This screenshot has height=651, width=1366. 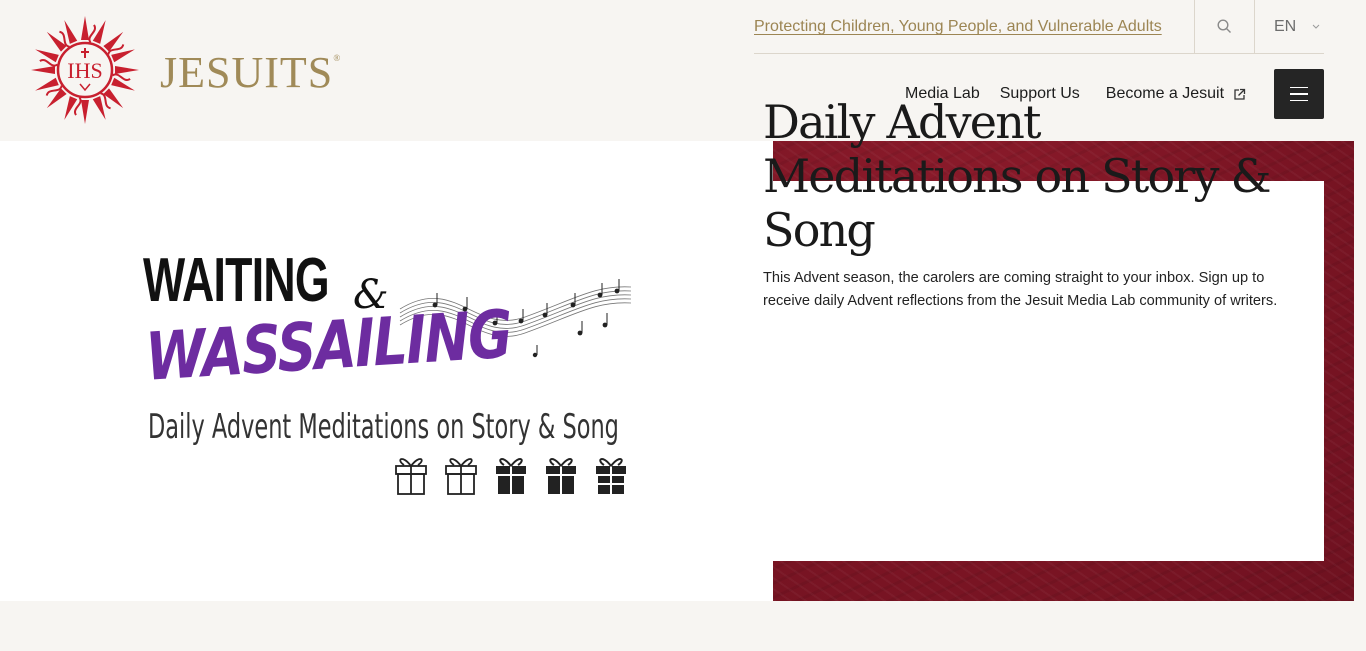 I want to click on jesuits-logo: IHS JESUITS ®, so click(x=186, y=70).